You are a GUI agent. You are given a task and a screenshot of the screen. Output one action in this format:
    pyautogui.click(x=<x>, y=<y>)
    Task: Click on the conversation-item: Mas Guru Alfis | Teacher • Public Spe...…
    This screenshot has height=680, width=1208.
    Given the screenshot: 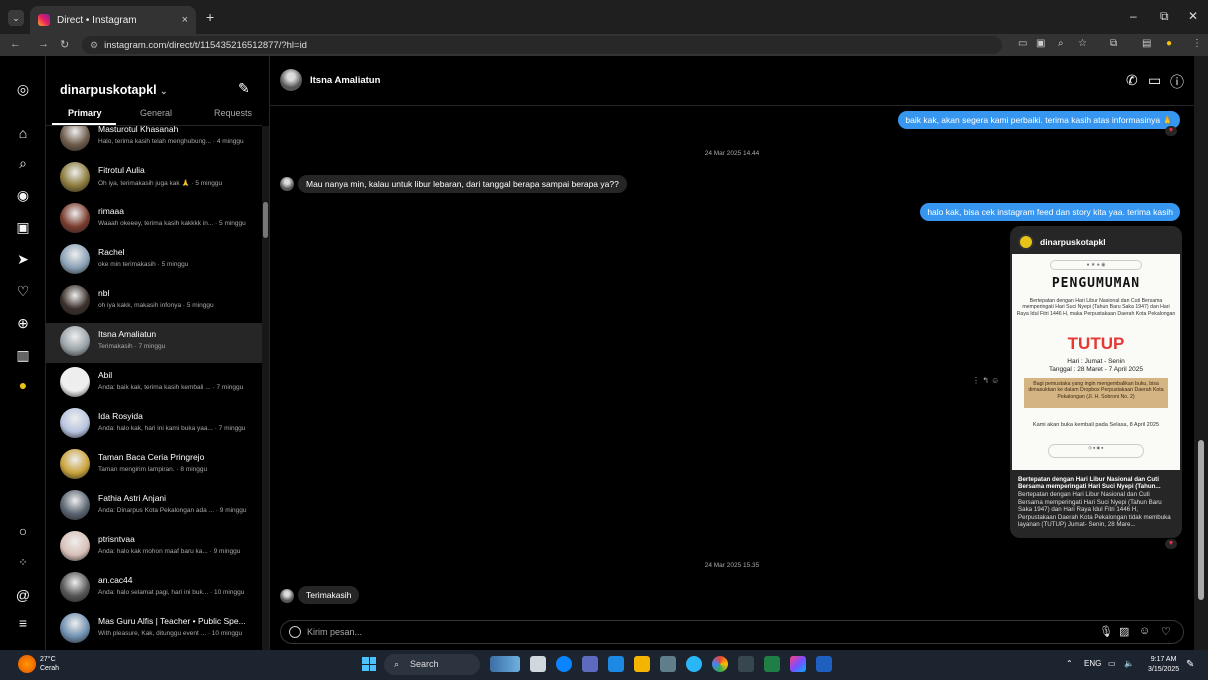 What is the action you would take?
    pyautogui.click(x=154, y=630)
    